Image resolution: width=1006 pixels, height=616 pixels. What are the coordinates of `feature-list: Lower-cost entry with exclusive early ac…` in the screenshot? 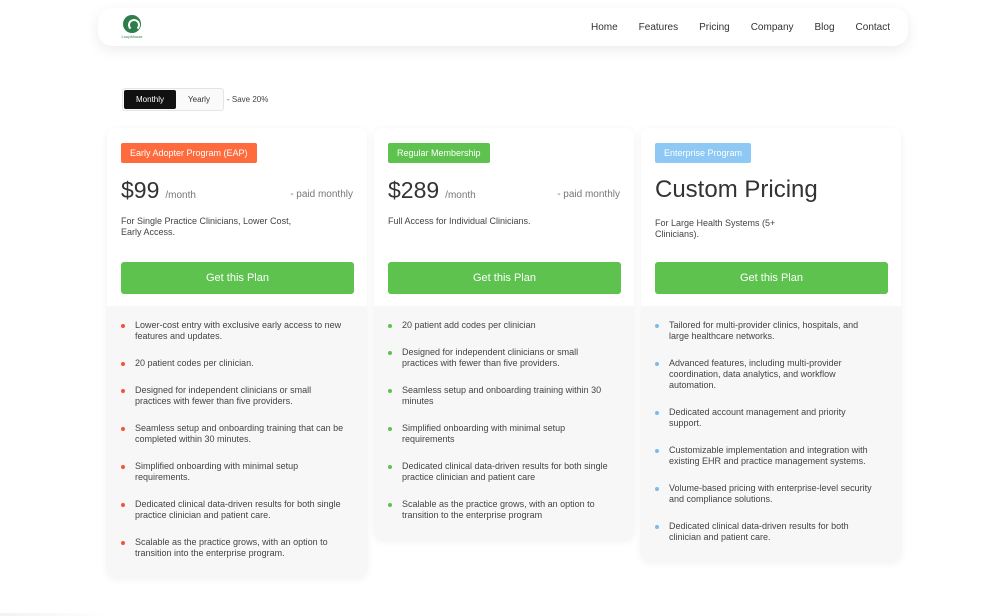 It's located at (237, 441).